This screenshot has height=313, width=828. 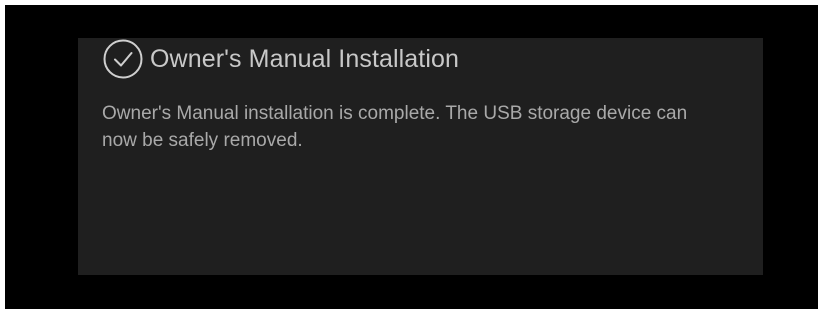 What do you see at coordinates (305, 58) in the screenshot?
I see `dialog-title: Owner's Manual Installation` at bounding box center [305, 58].